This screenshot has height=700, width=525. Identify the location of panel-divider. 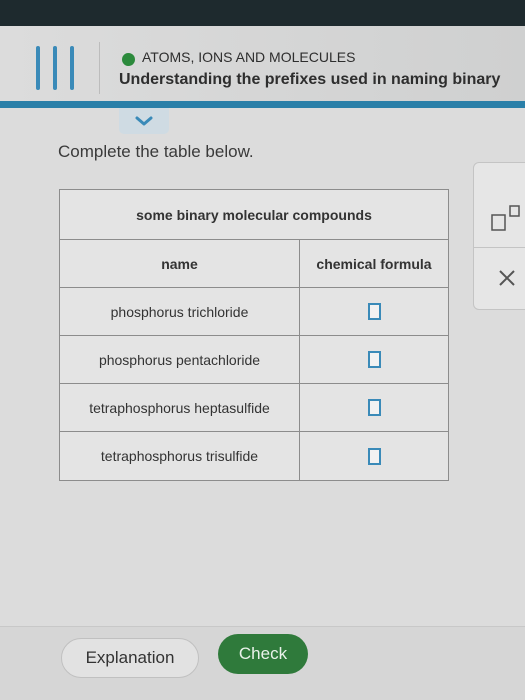
(499, 247).